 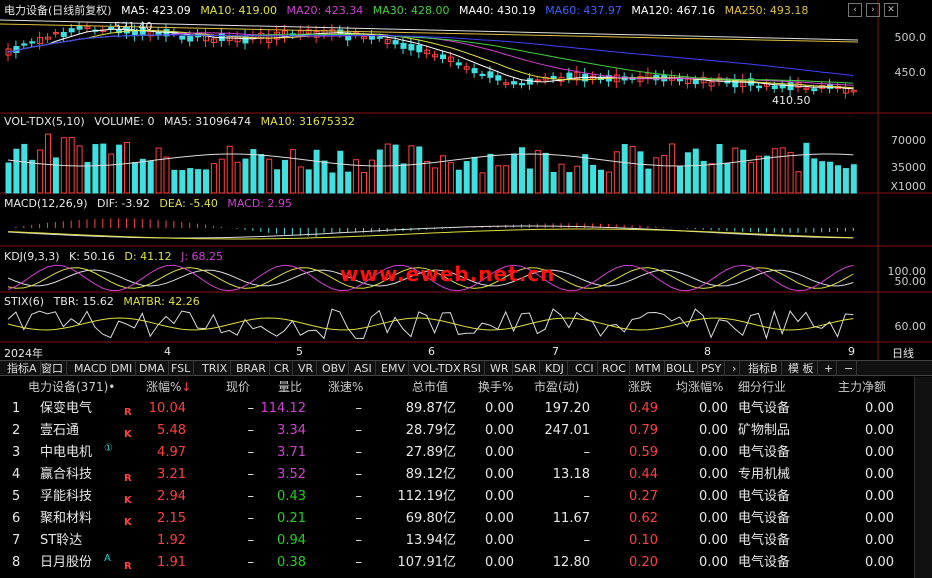 I want to click on tab-8: CR, so click(x=282, y=368).